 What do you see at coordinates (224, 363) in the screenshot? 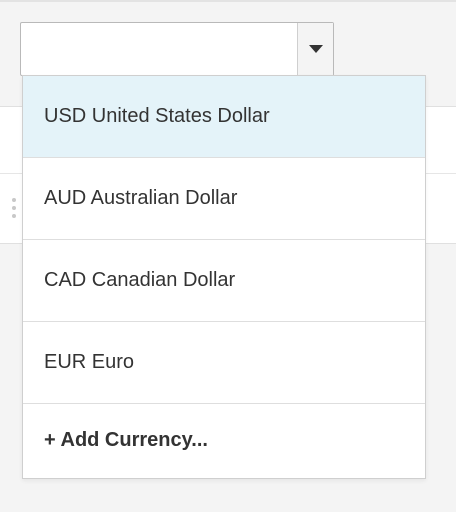
I see `currency-option-eur: EUR Euro` at bounding box center [224, 363].